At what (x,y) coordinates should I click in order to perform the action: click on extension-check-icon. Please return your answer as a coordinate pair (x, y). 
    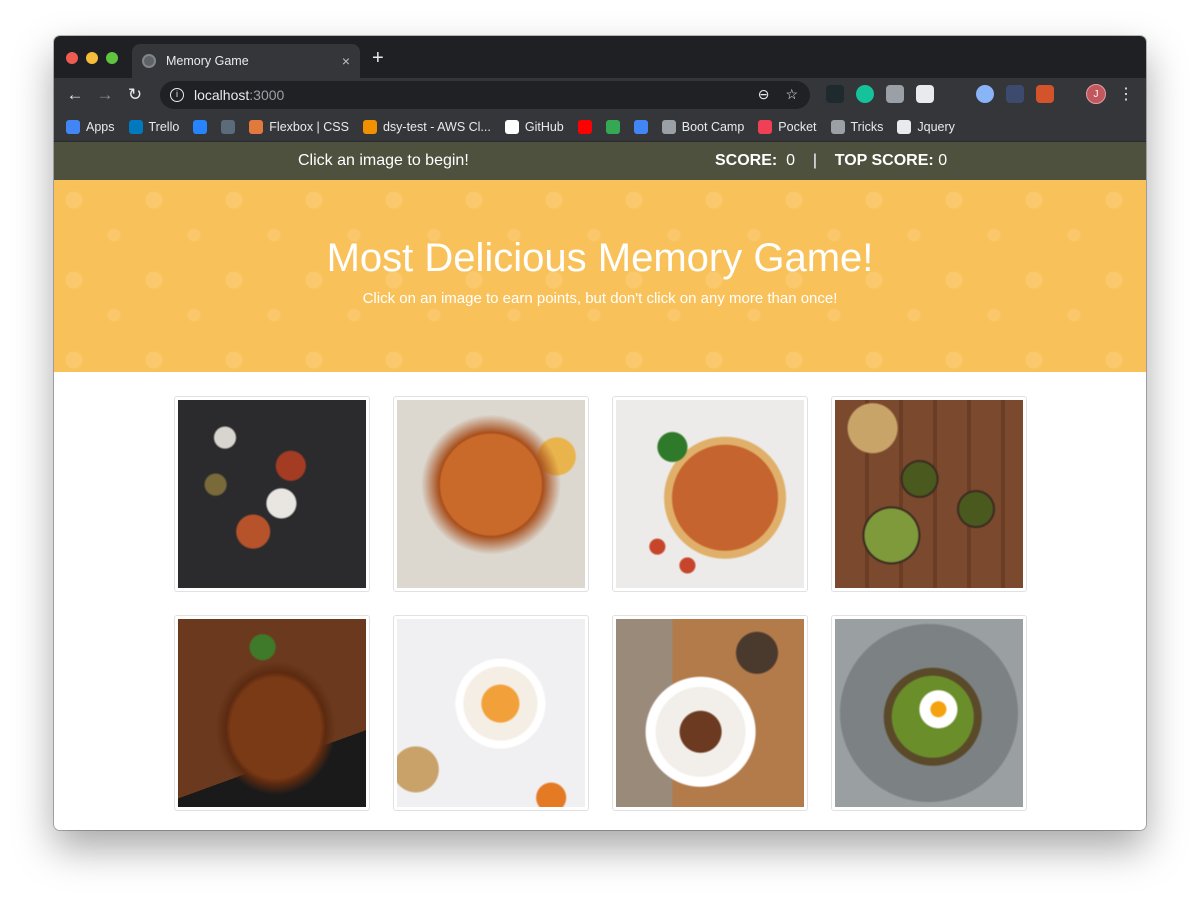
    Looking at the image, I should click on (1015, 94).